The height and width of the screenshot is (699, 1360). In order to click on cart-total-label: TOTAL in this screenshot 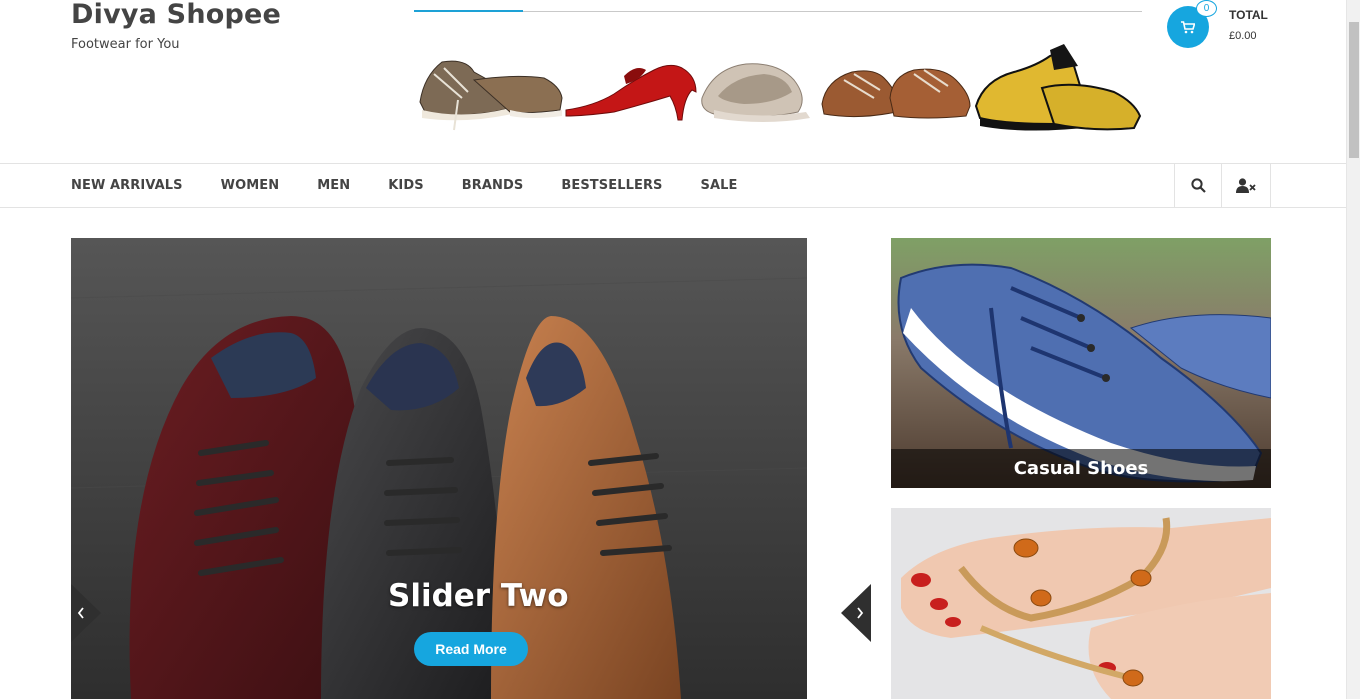, I will do `click(1248, 15)`.